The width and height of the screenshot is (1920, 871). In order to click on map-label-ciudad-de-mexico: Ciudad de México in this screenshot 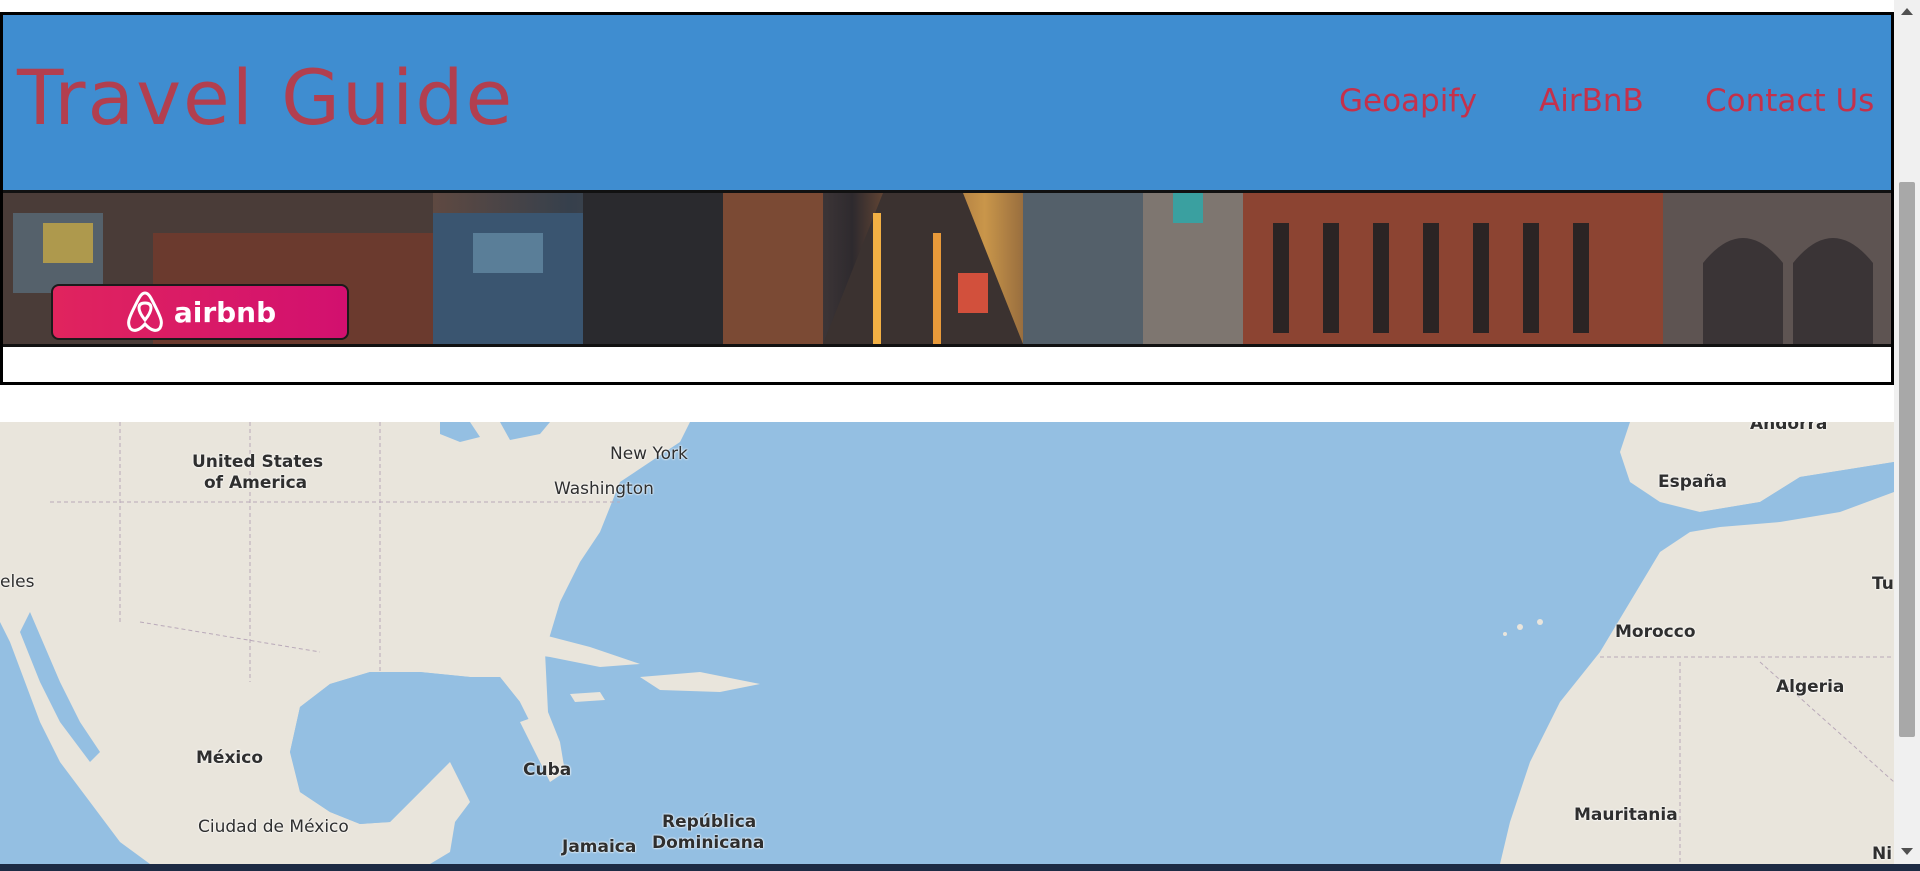, I will do `click(273, 827)`.